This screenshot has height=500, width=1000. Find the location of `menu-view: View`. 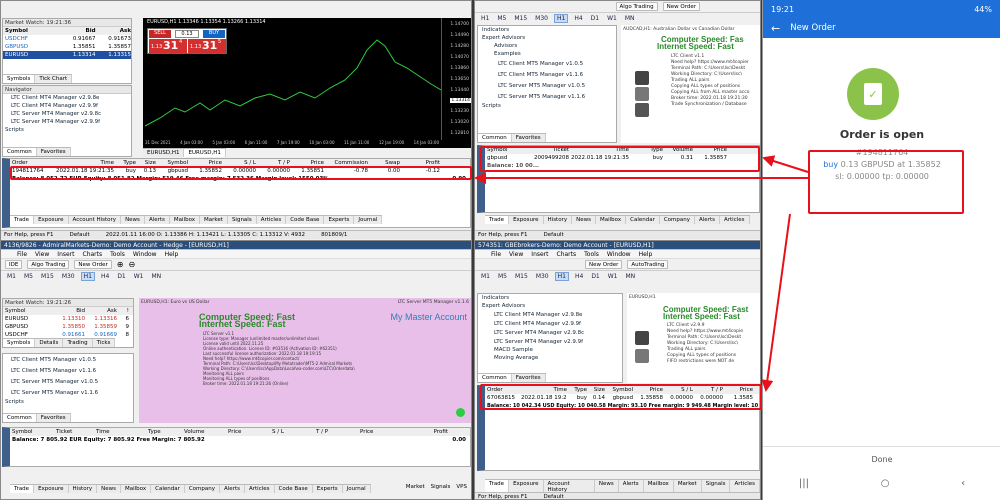

menu-view: View is located at coordinates (42, 254).